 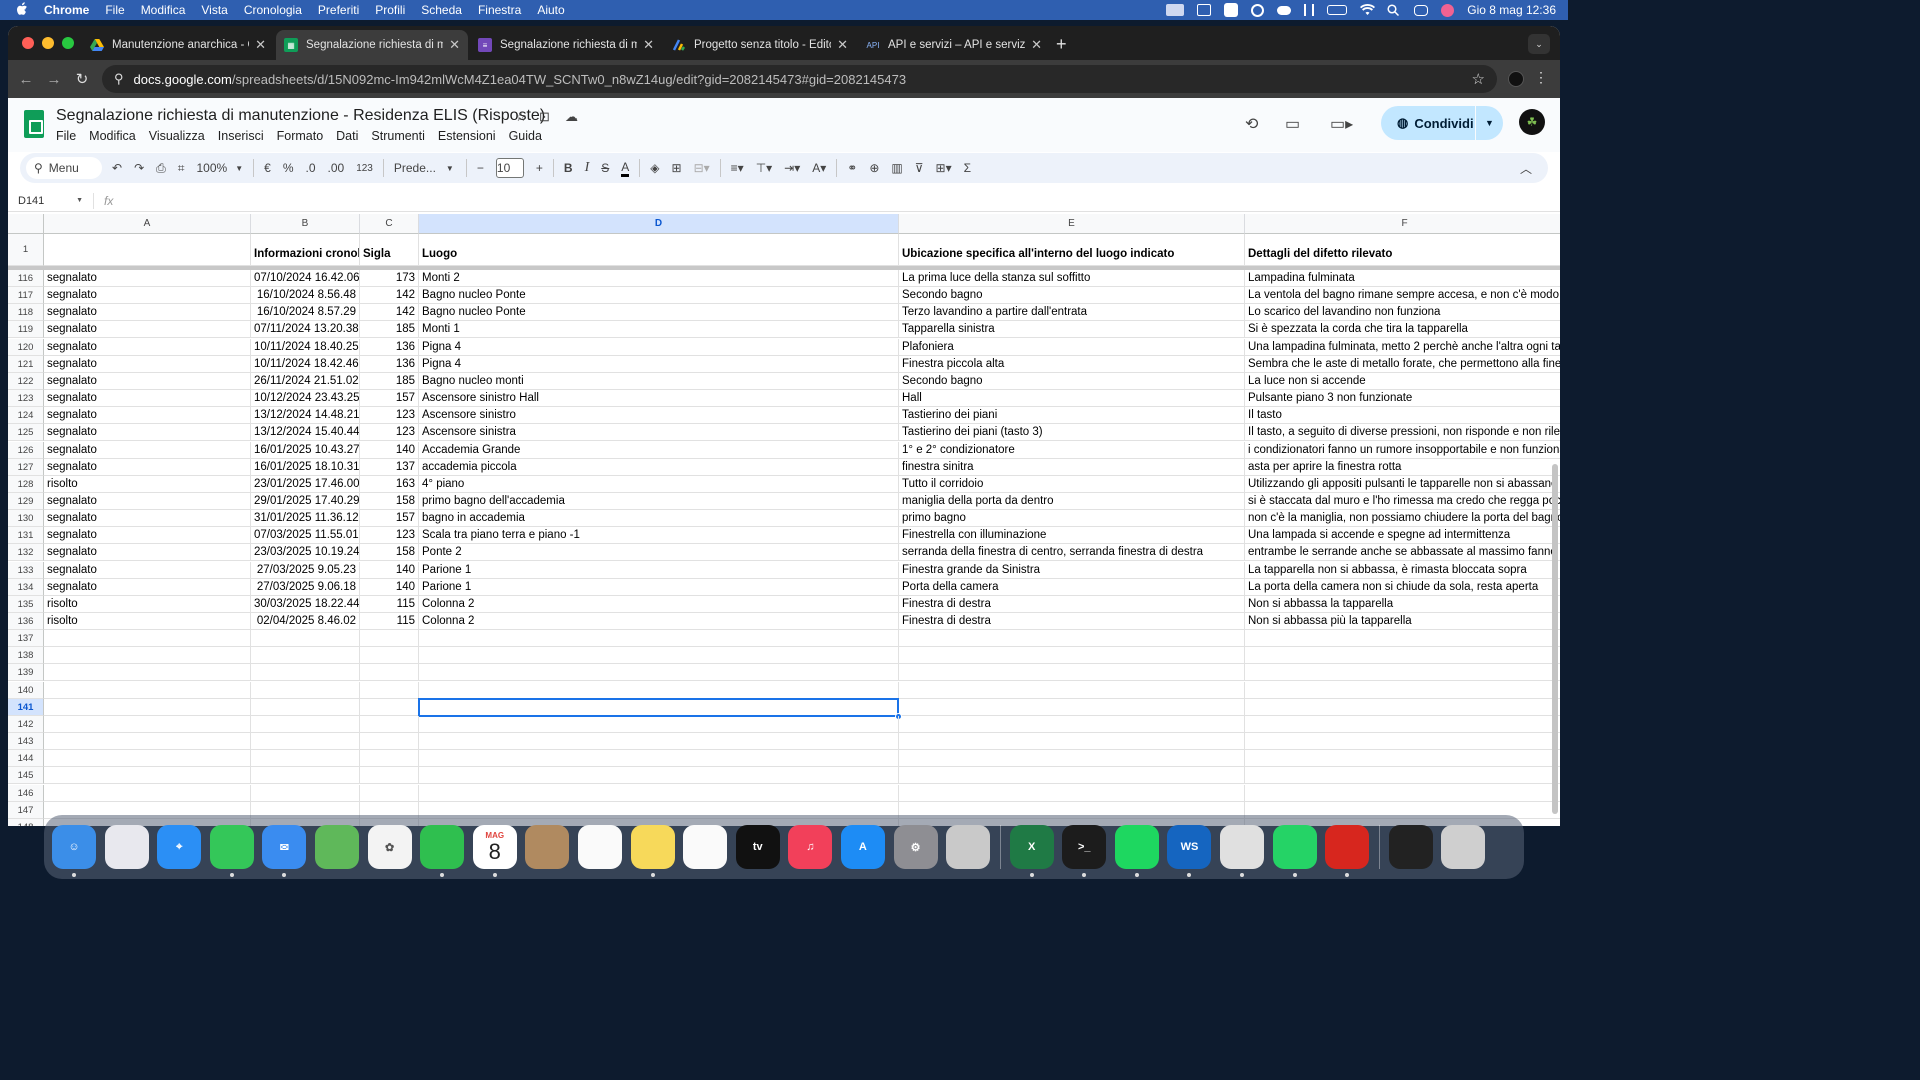 What do you see at coordinates (967, 168) in the screenshot?
I see `functions-icon: Σ` at bounding box center [967, 168].